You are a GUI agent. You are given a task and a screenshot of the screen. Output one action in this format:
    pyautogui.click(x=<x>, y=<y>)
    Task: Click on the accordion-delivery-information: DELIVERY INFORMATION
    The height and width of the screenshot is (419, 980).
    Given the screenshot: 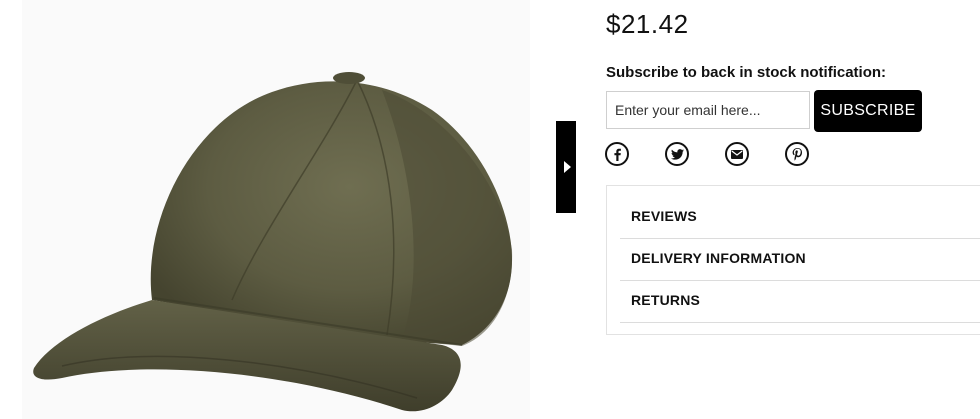 What is the action you would take?
    pyautogui.click(x=800, y=259)
    